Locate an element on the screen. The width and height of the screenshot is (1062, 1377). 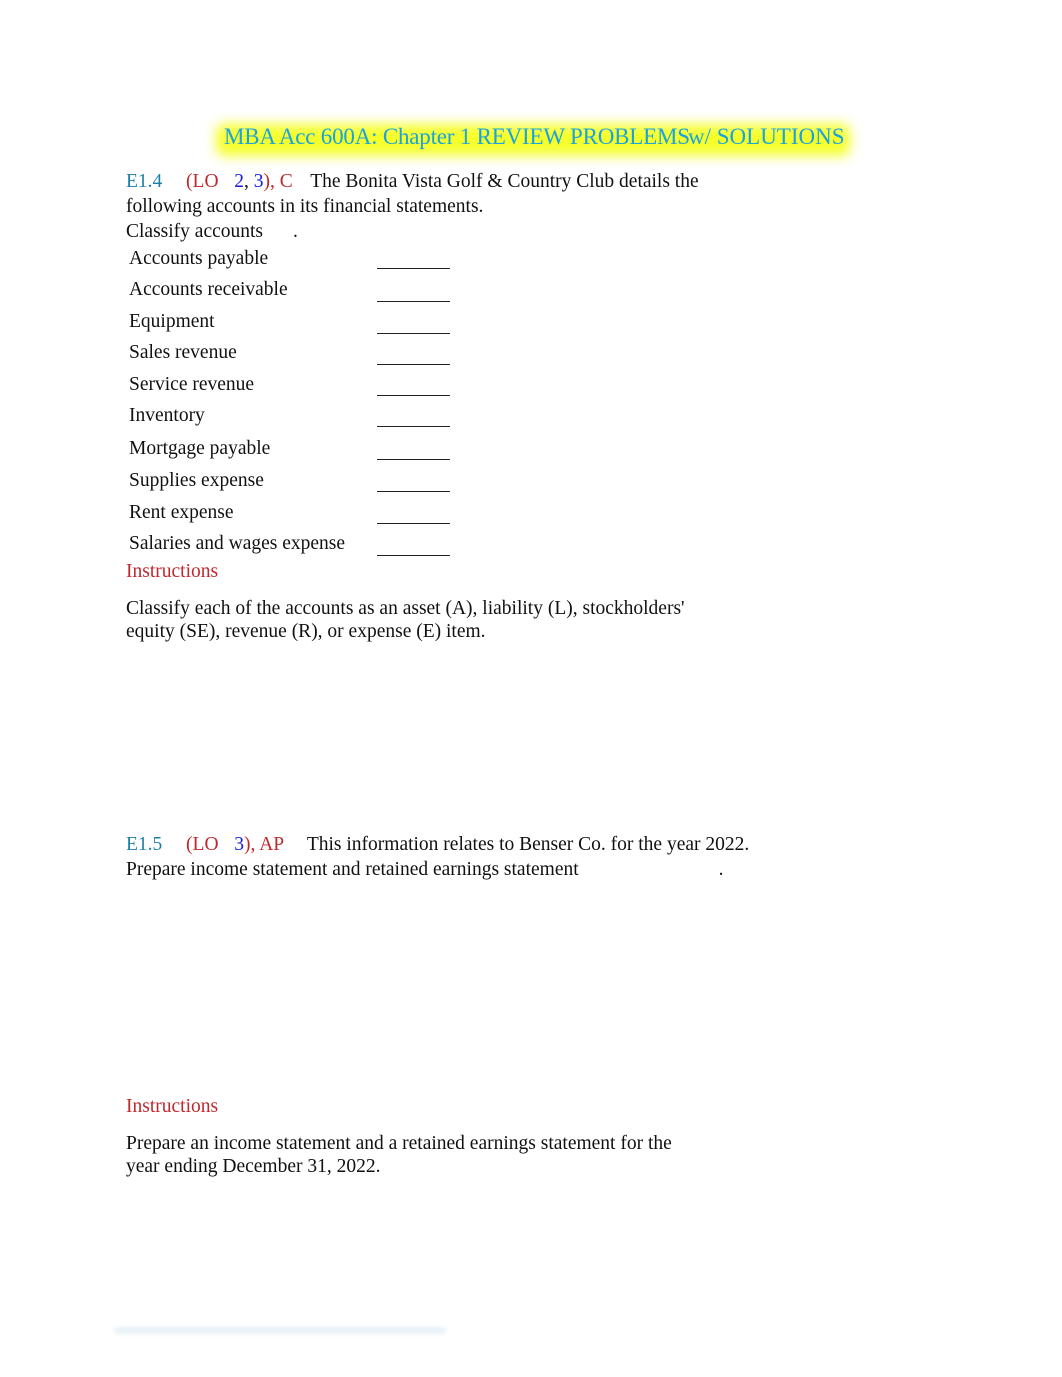
account-name: Mortgage payable is located at coordinates (200, 448).